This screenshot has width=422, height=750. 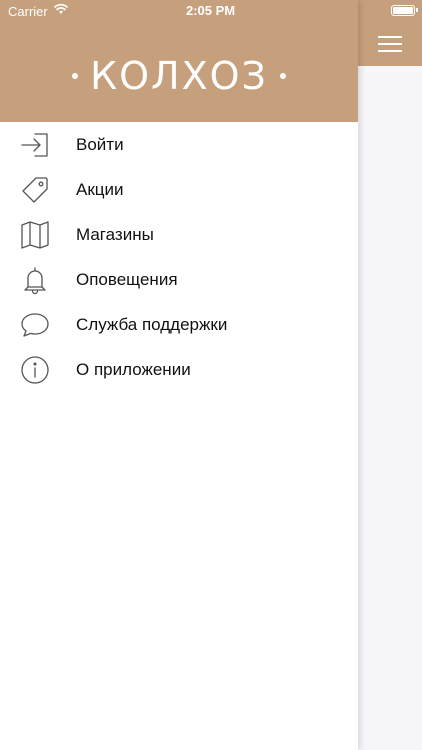 I want to click on login-icon, so click(x=35, y=145).